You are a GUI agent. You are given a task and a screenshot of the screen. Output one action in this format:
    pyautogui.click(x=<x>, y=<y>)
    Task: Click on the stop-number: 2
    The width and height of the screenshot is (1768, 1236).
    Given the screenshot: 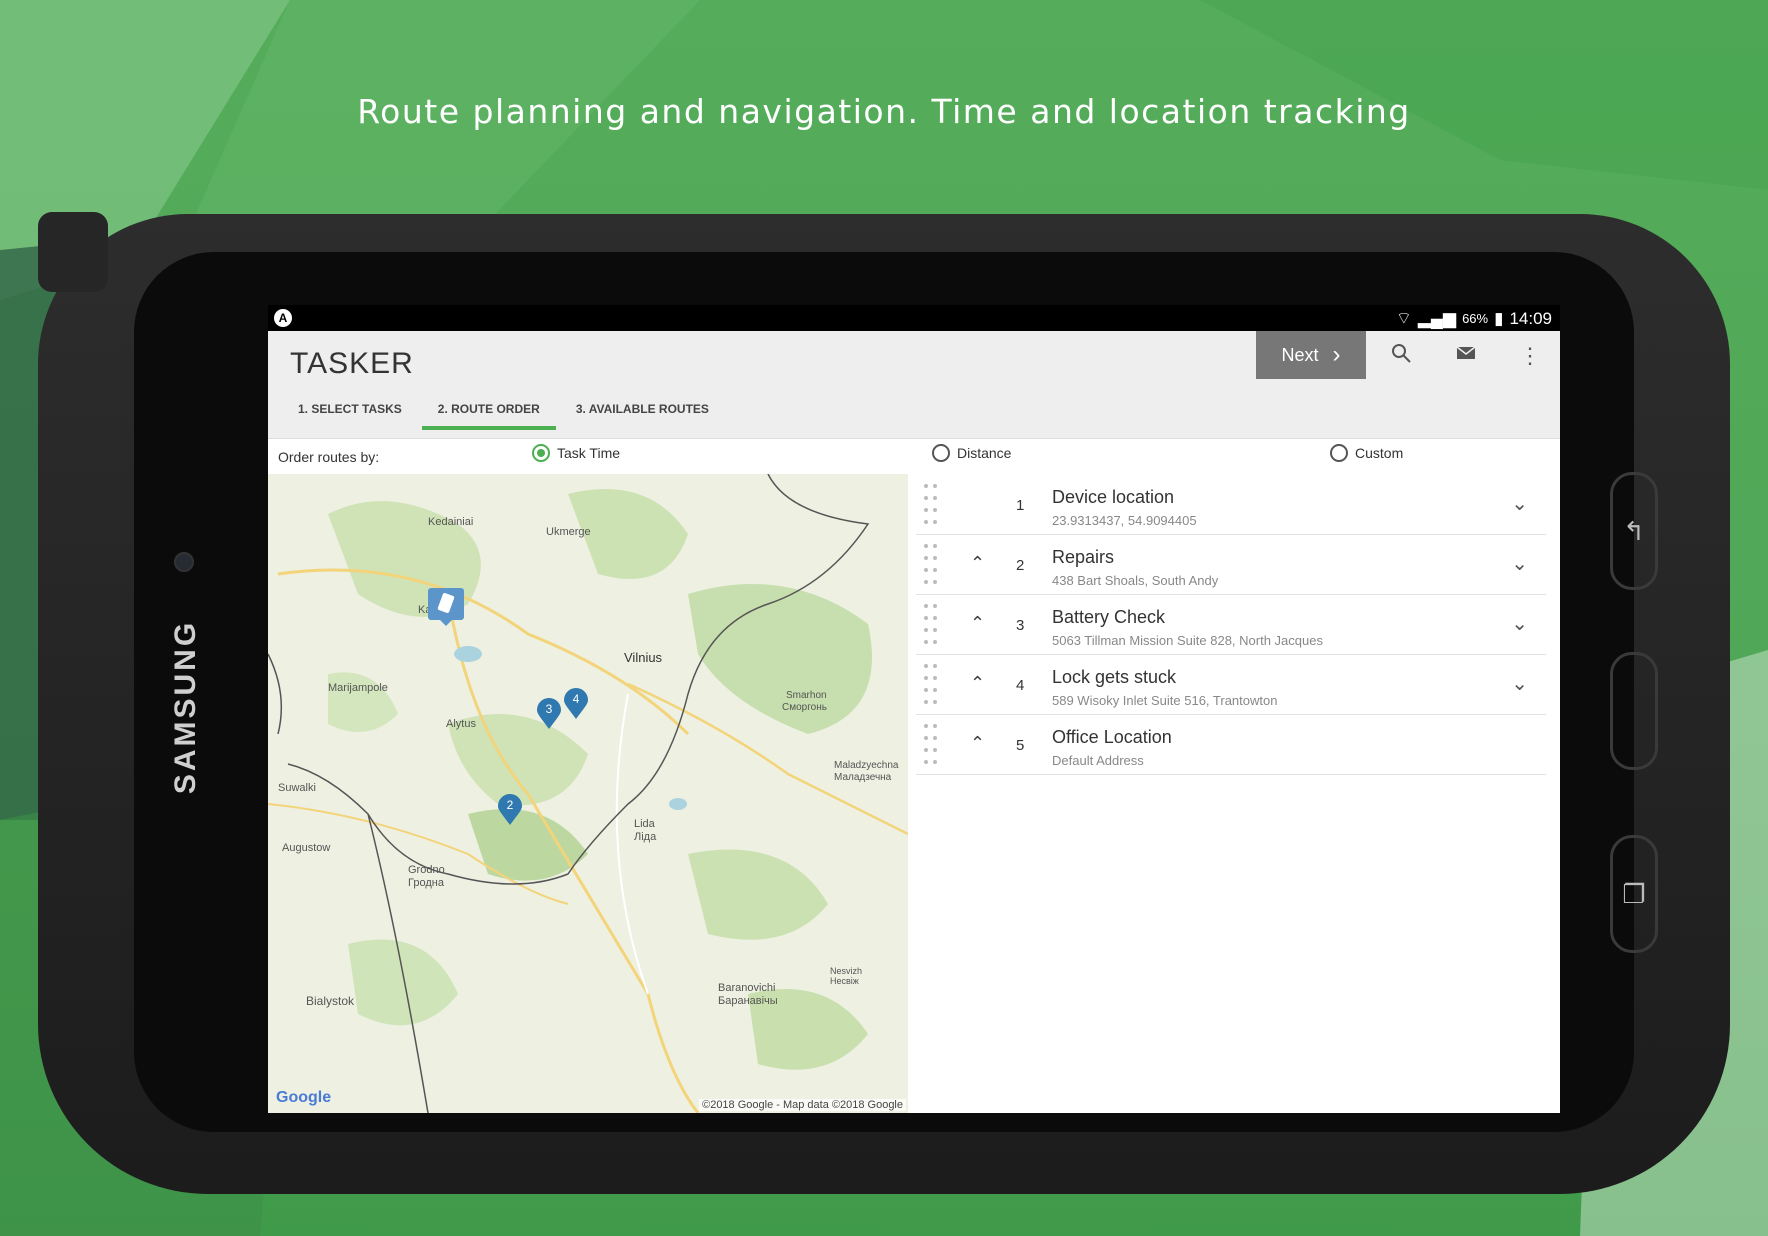 What is the action you would take?
    pyautogui.click(x=1020, y=565)
    